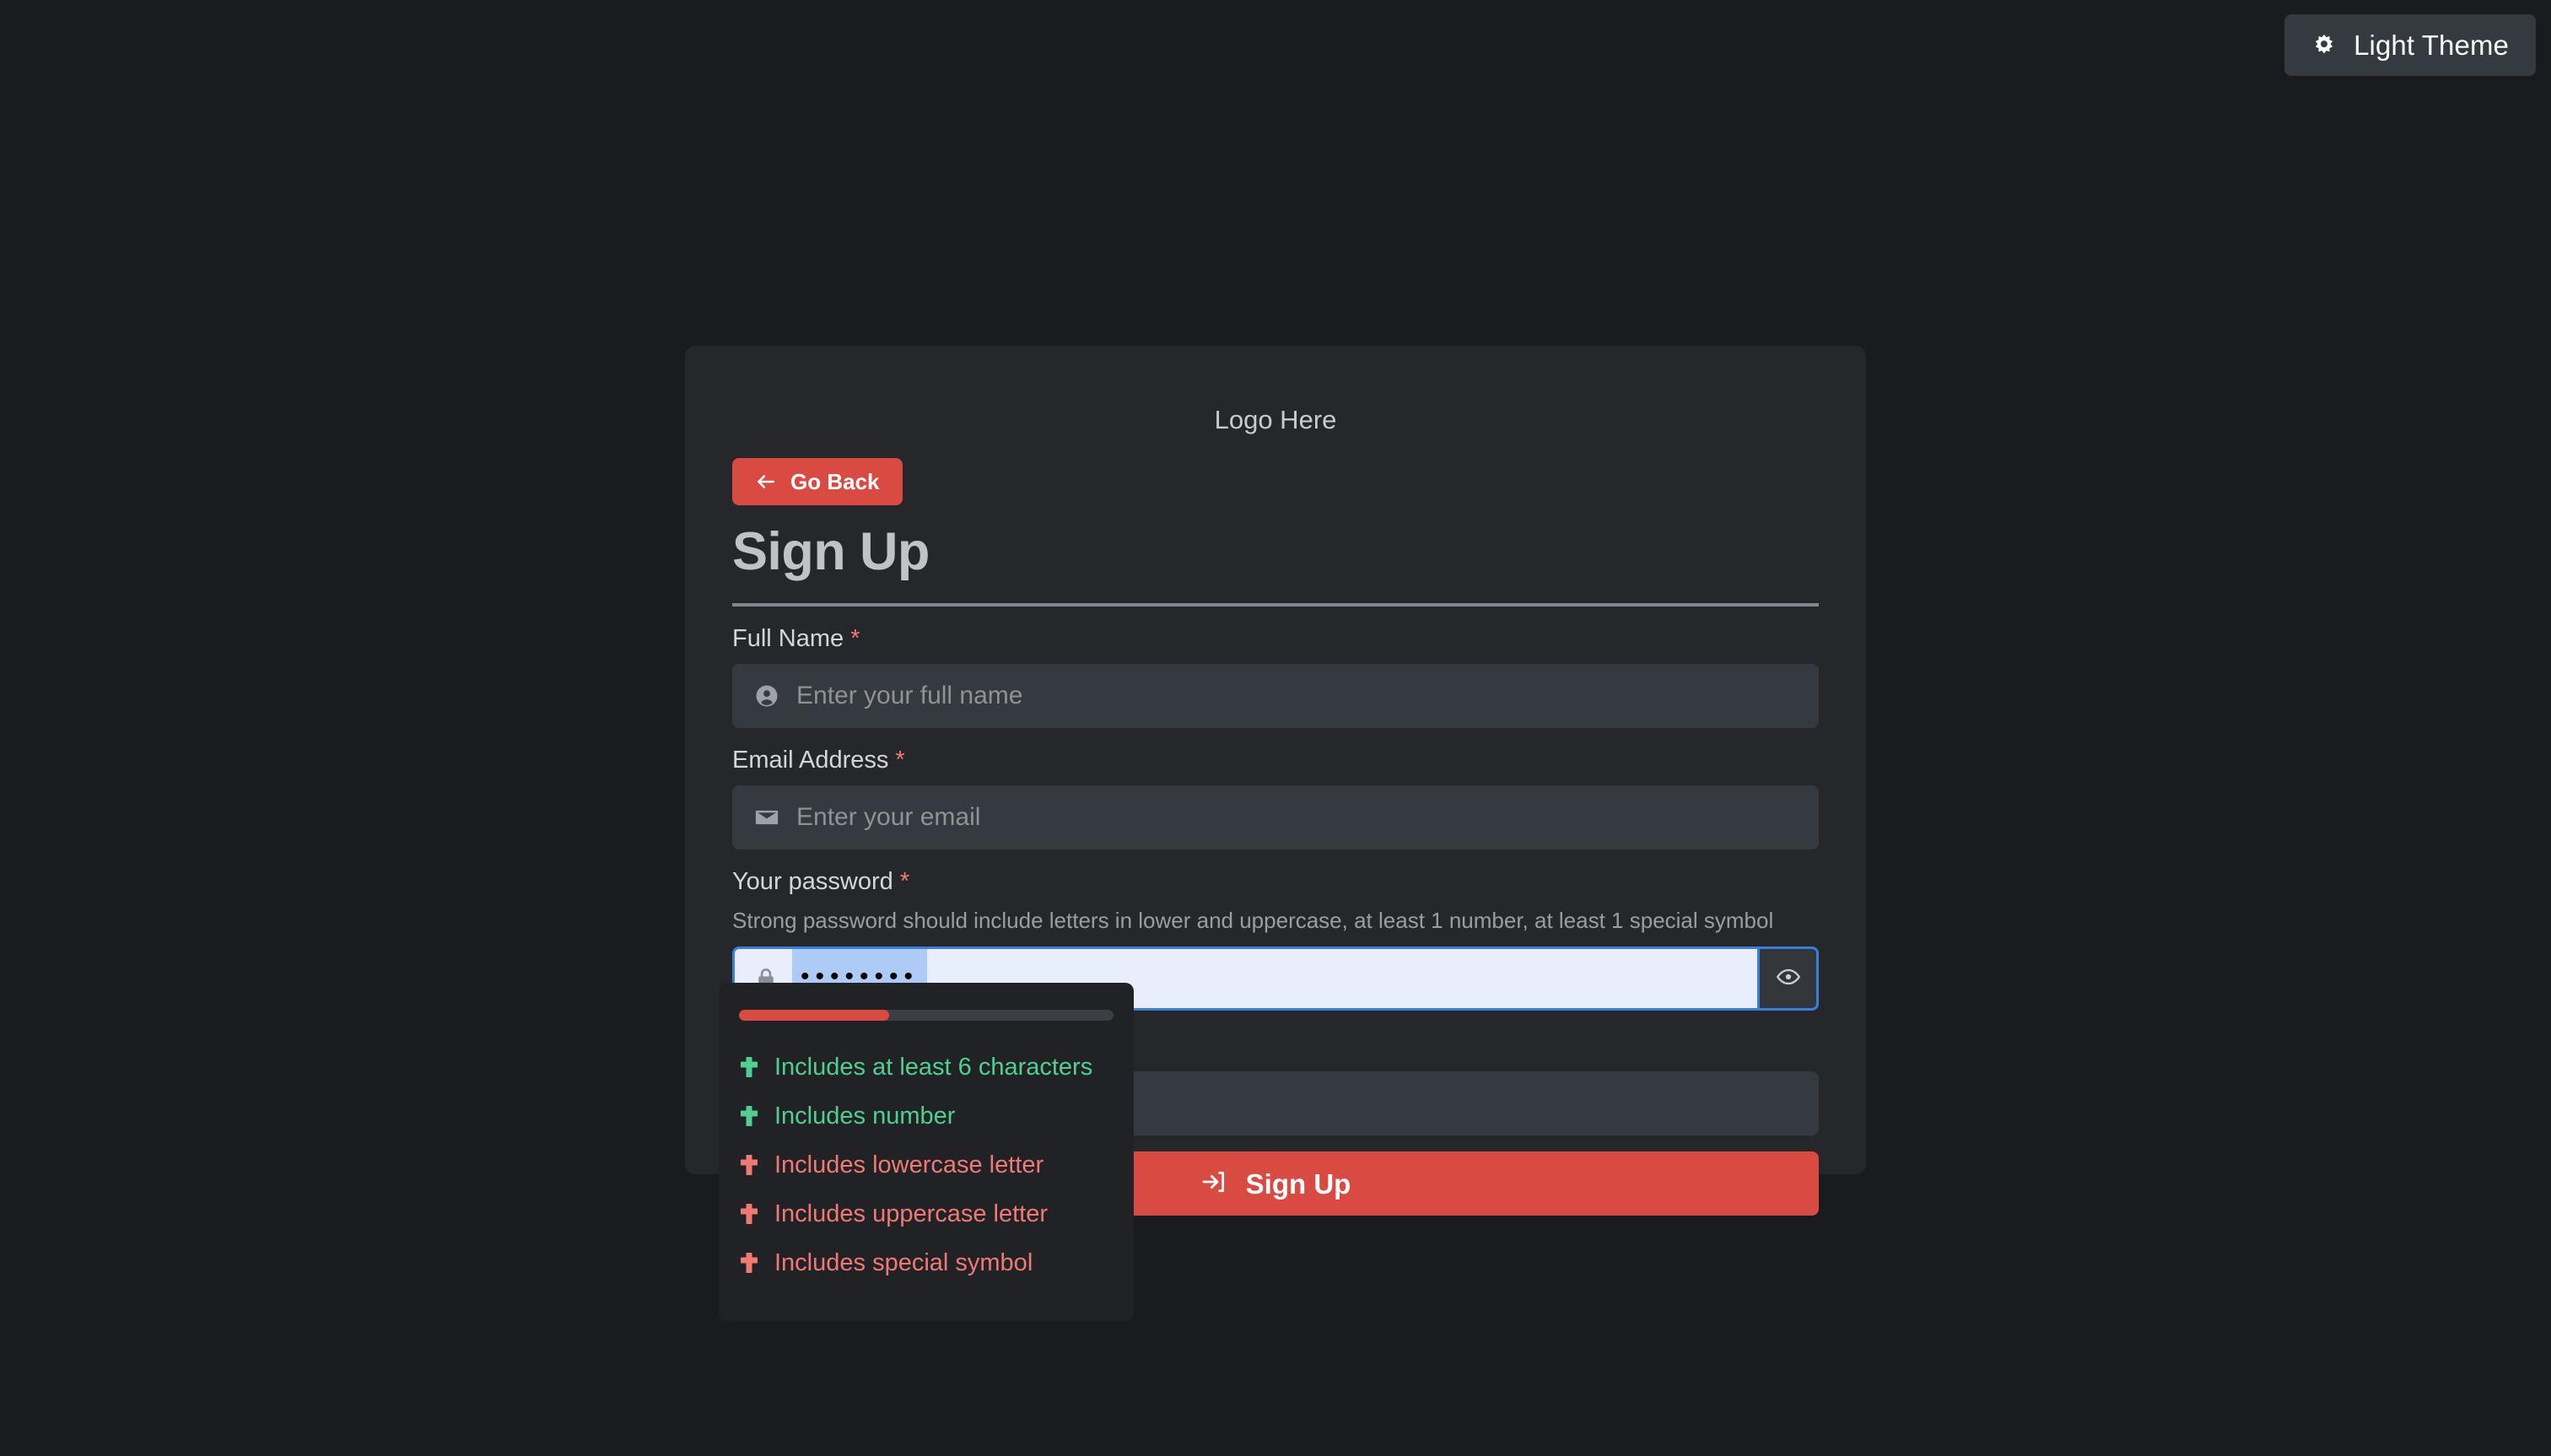  Describe the element at coordinates (1213, 1184) in the screenshot. I see `sign-in-icon` at that location.